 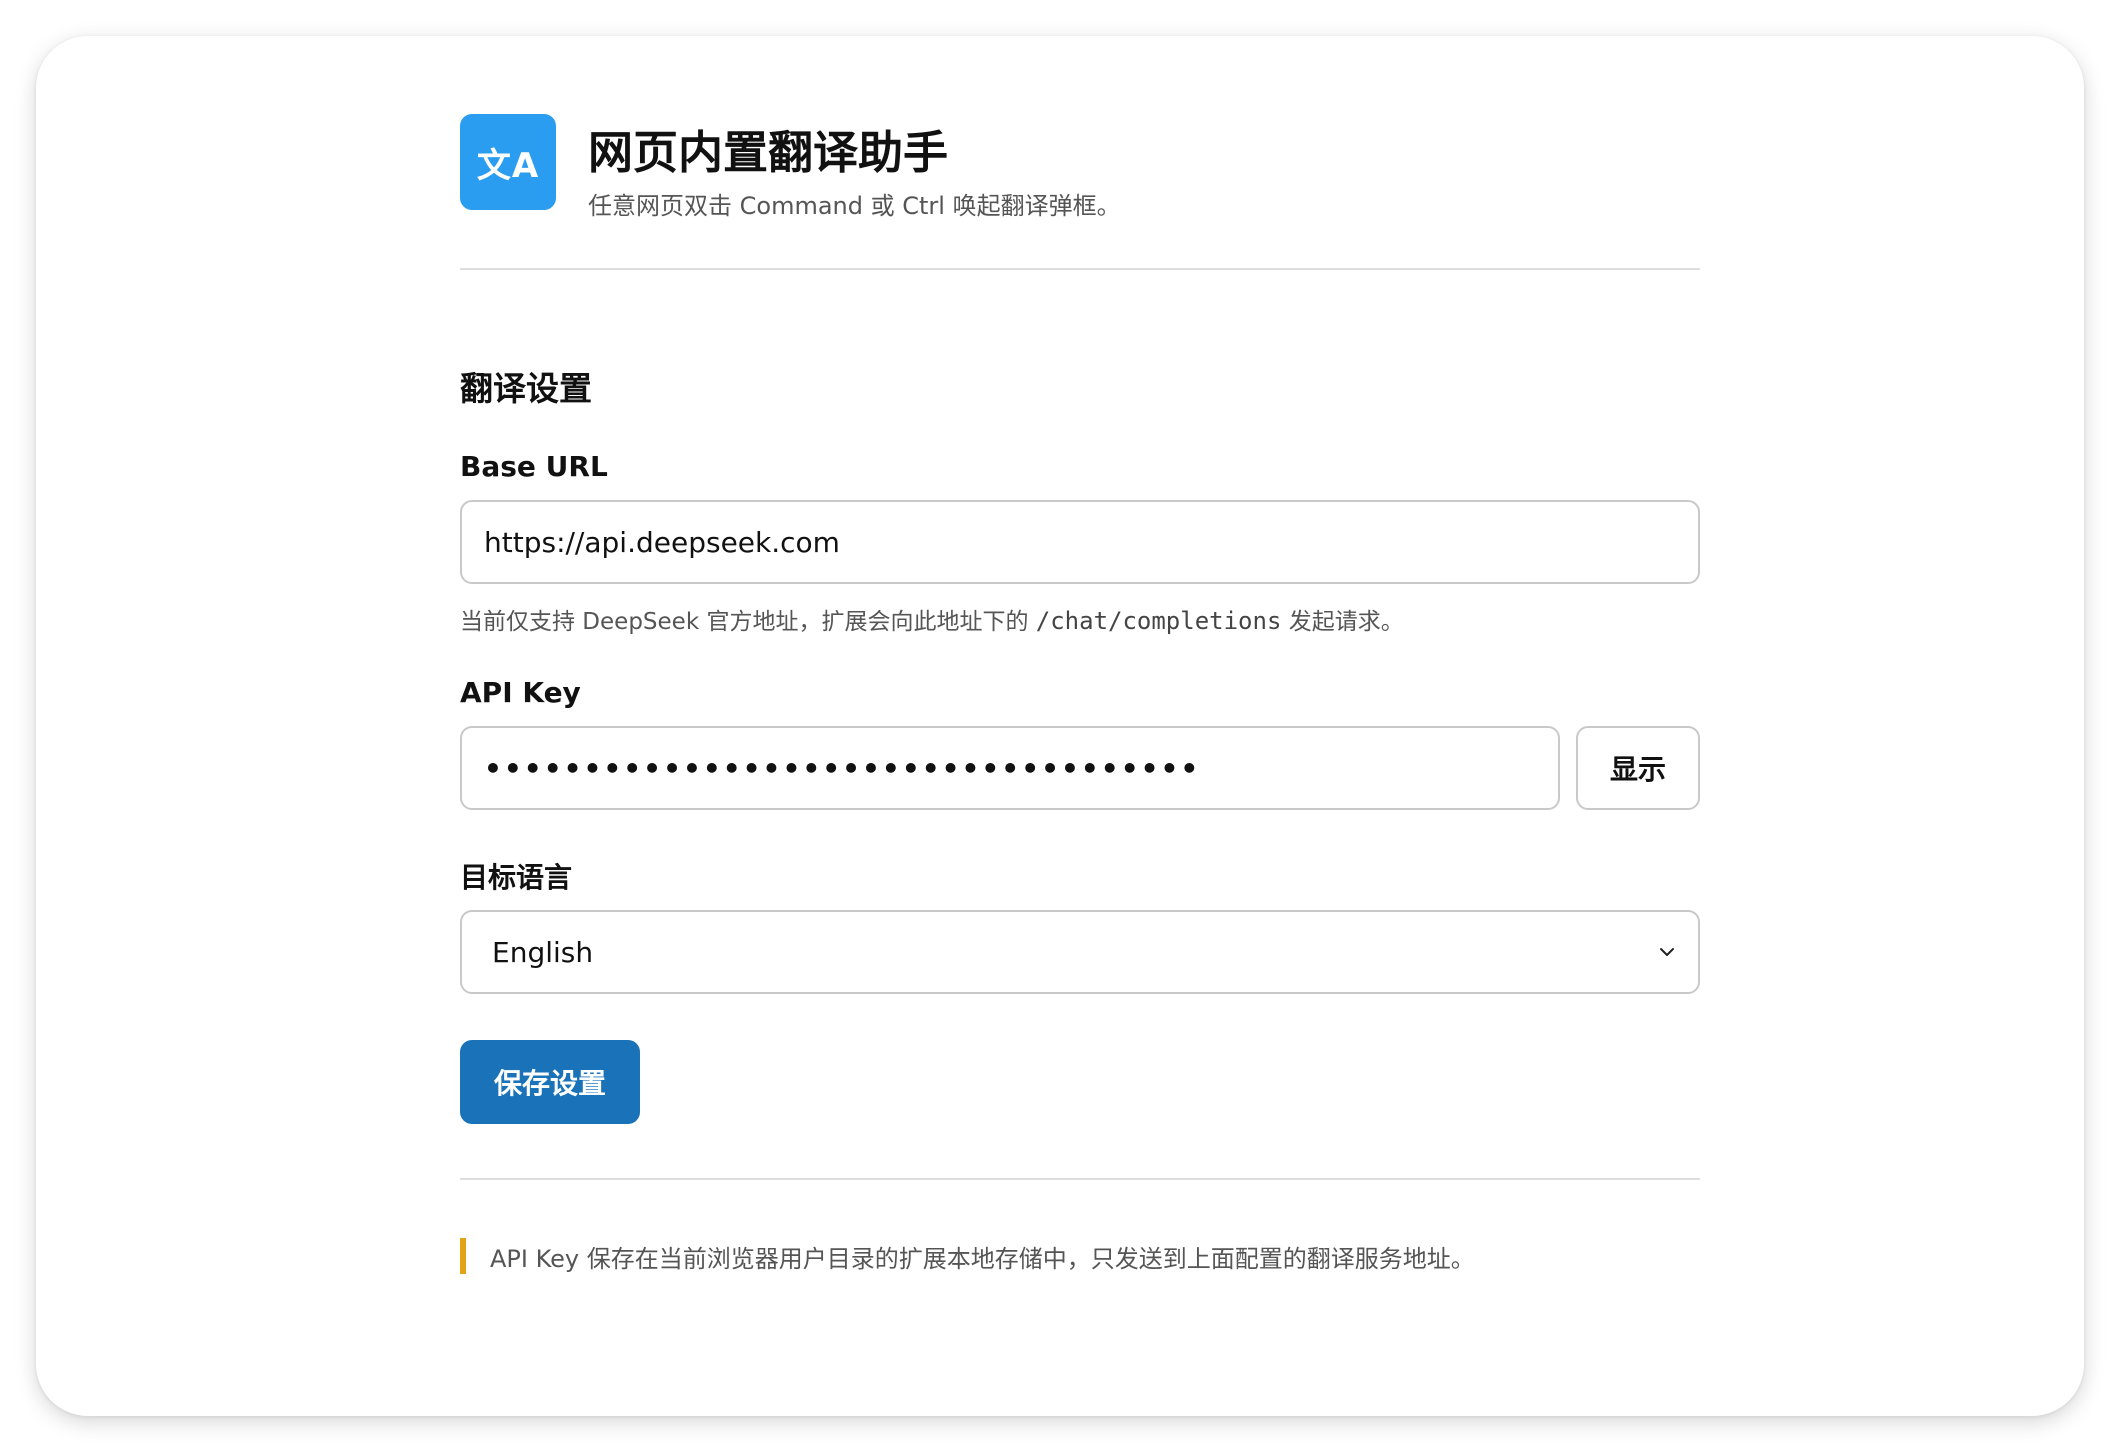 I want to click on api-key-masked-value: ••••••••••••••••••••••••••••••••••••, so click(x=842, y=768).